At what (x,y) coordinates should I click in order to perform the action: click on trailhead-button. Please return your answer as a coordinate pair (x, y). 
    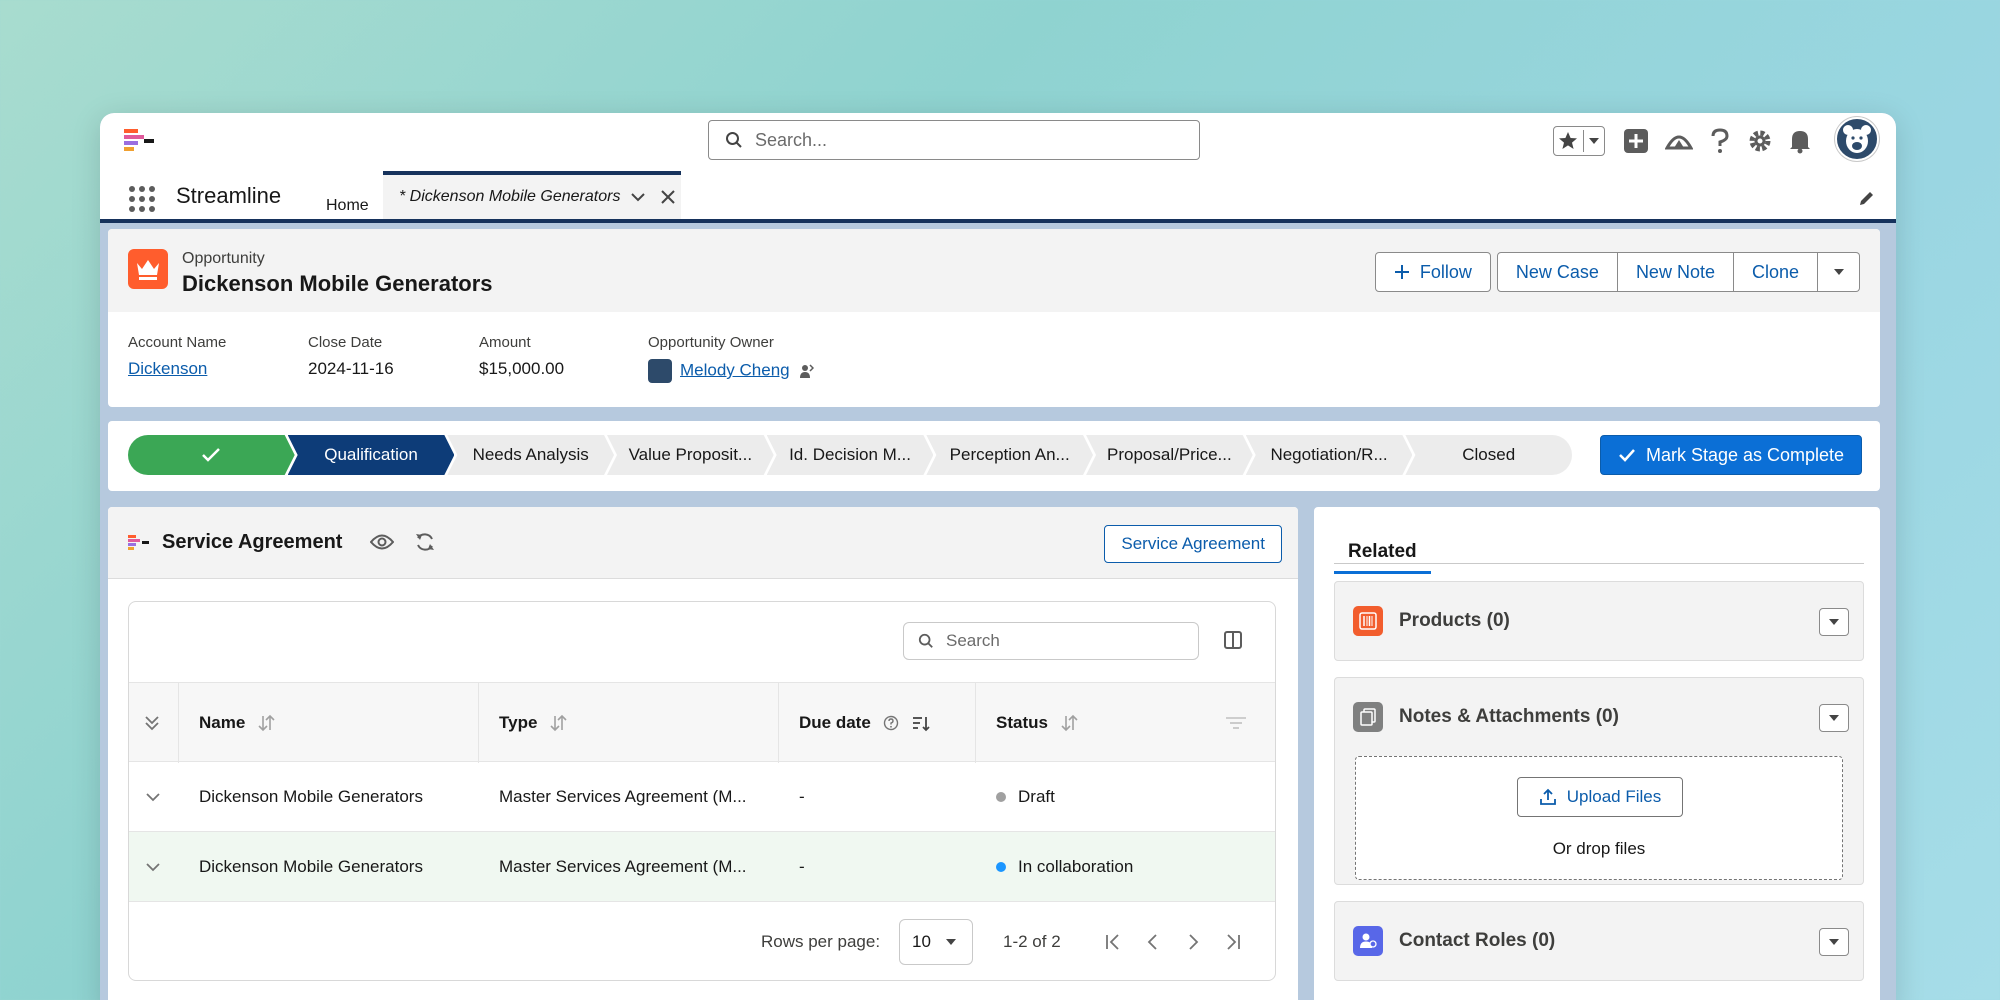
    Looking at the image, I should click on (1679, 141).